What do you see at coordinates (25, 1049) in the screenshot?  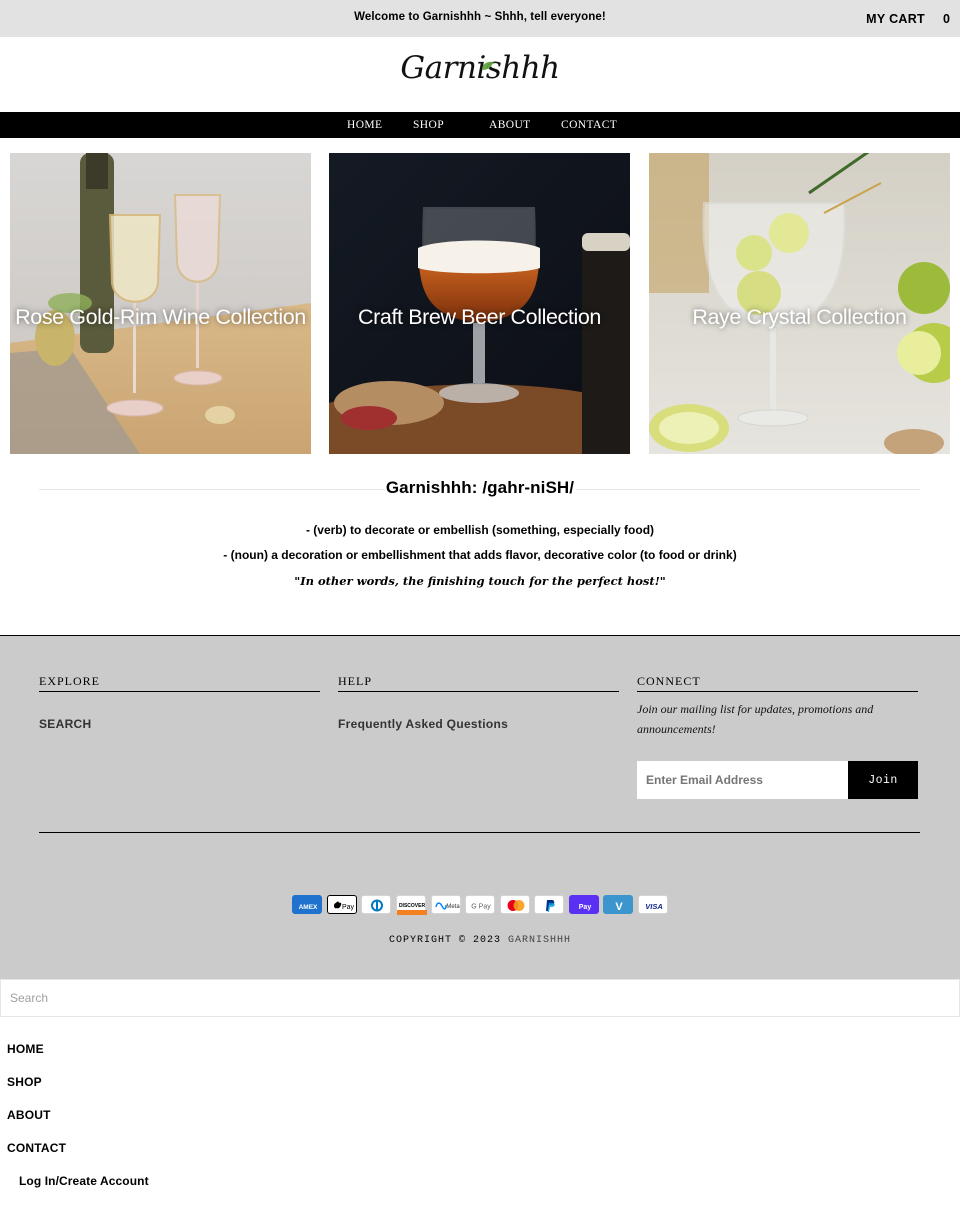 I see `drawer-item-home: HOME` at bounding box center [25, 1049].